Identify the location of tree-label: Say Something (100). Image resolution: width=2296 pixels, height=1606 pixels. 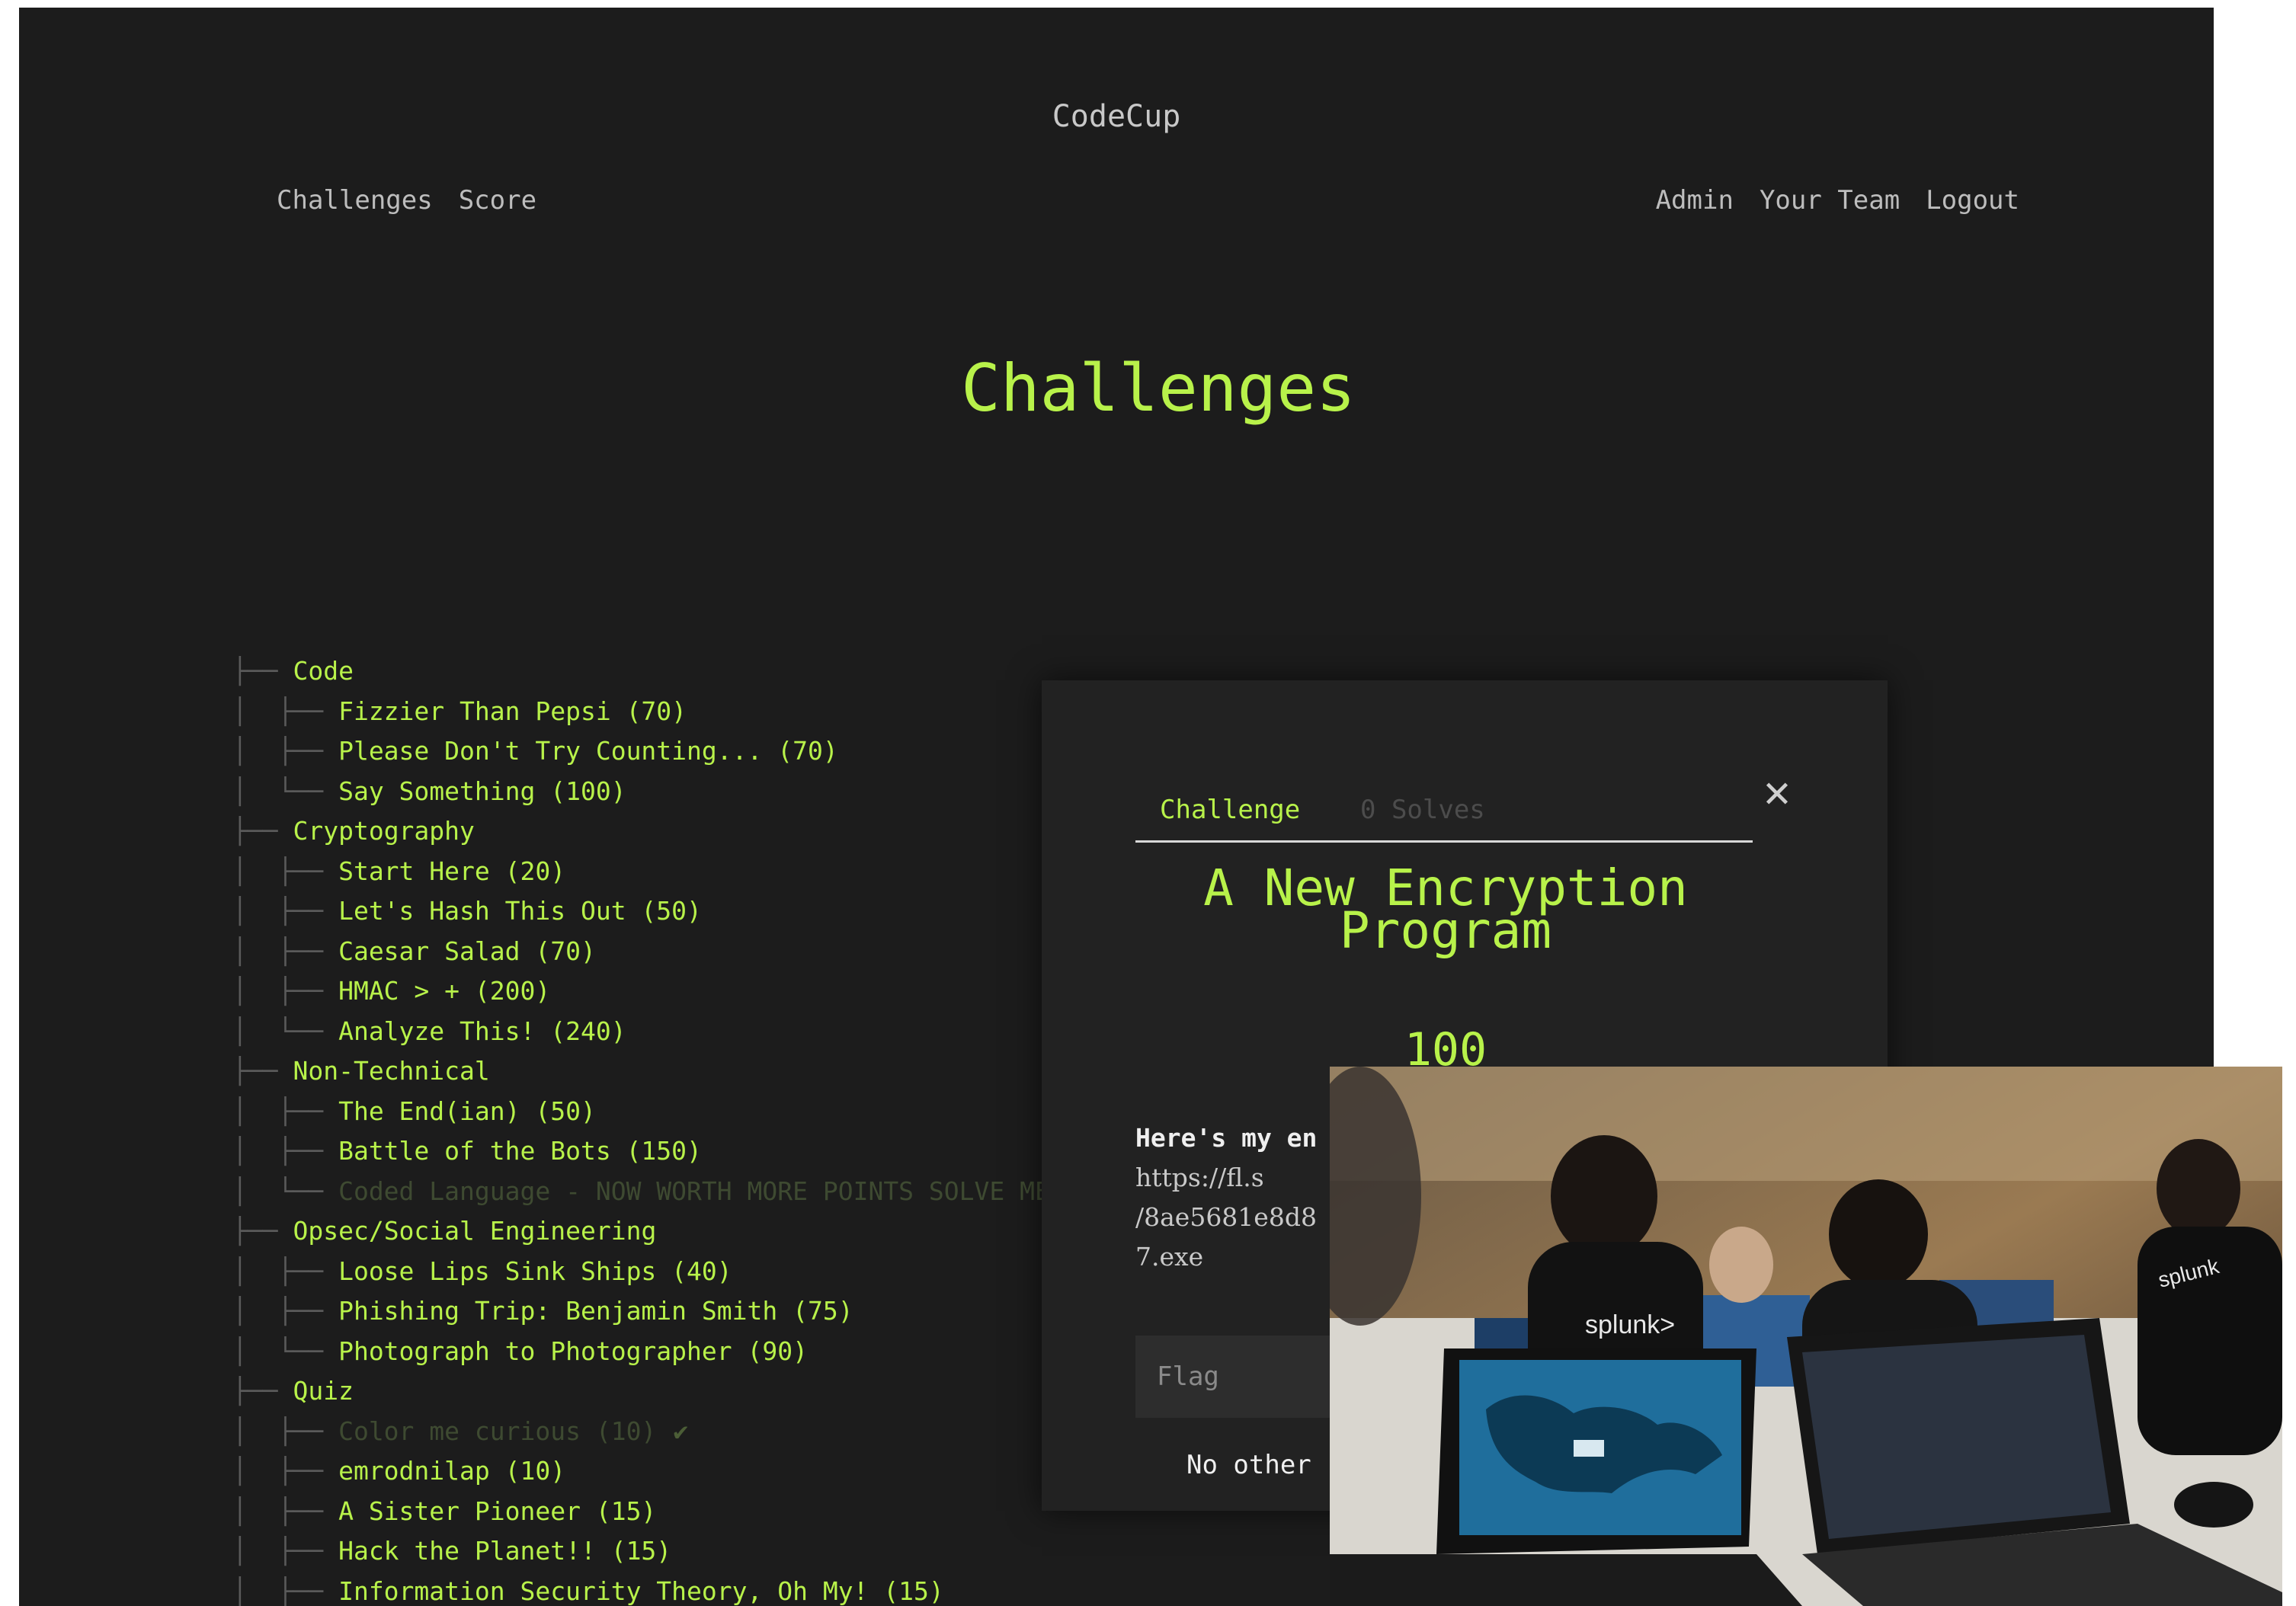
(482, 791).